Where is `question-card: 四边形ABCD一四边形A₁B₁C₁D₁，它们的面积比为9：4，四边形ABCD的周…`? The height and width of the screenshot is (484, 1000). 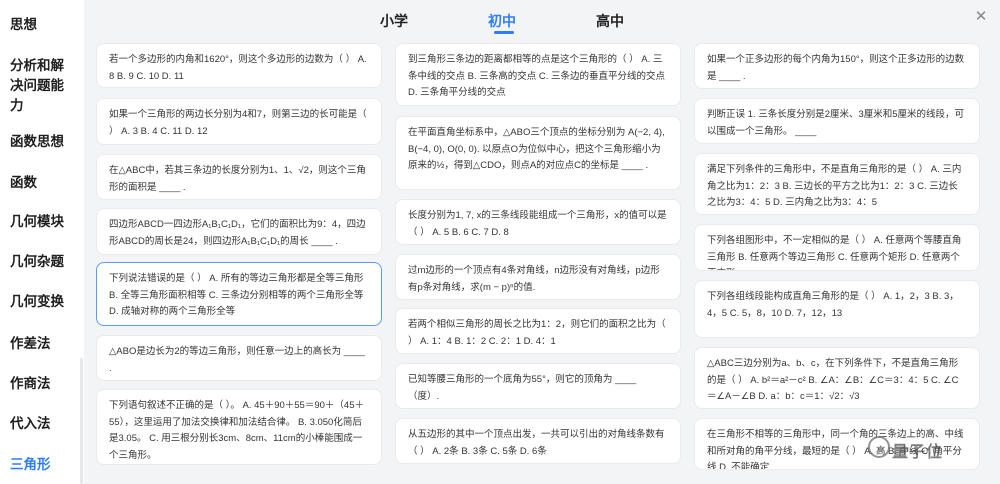
question-card: 四边形ABCD一四边形A₁B₁C₁D₁，它们的面积比为9：4，四边形ABCD的周… is located at coordinates (239, 231).